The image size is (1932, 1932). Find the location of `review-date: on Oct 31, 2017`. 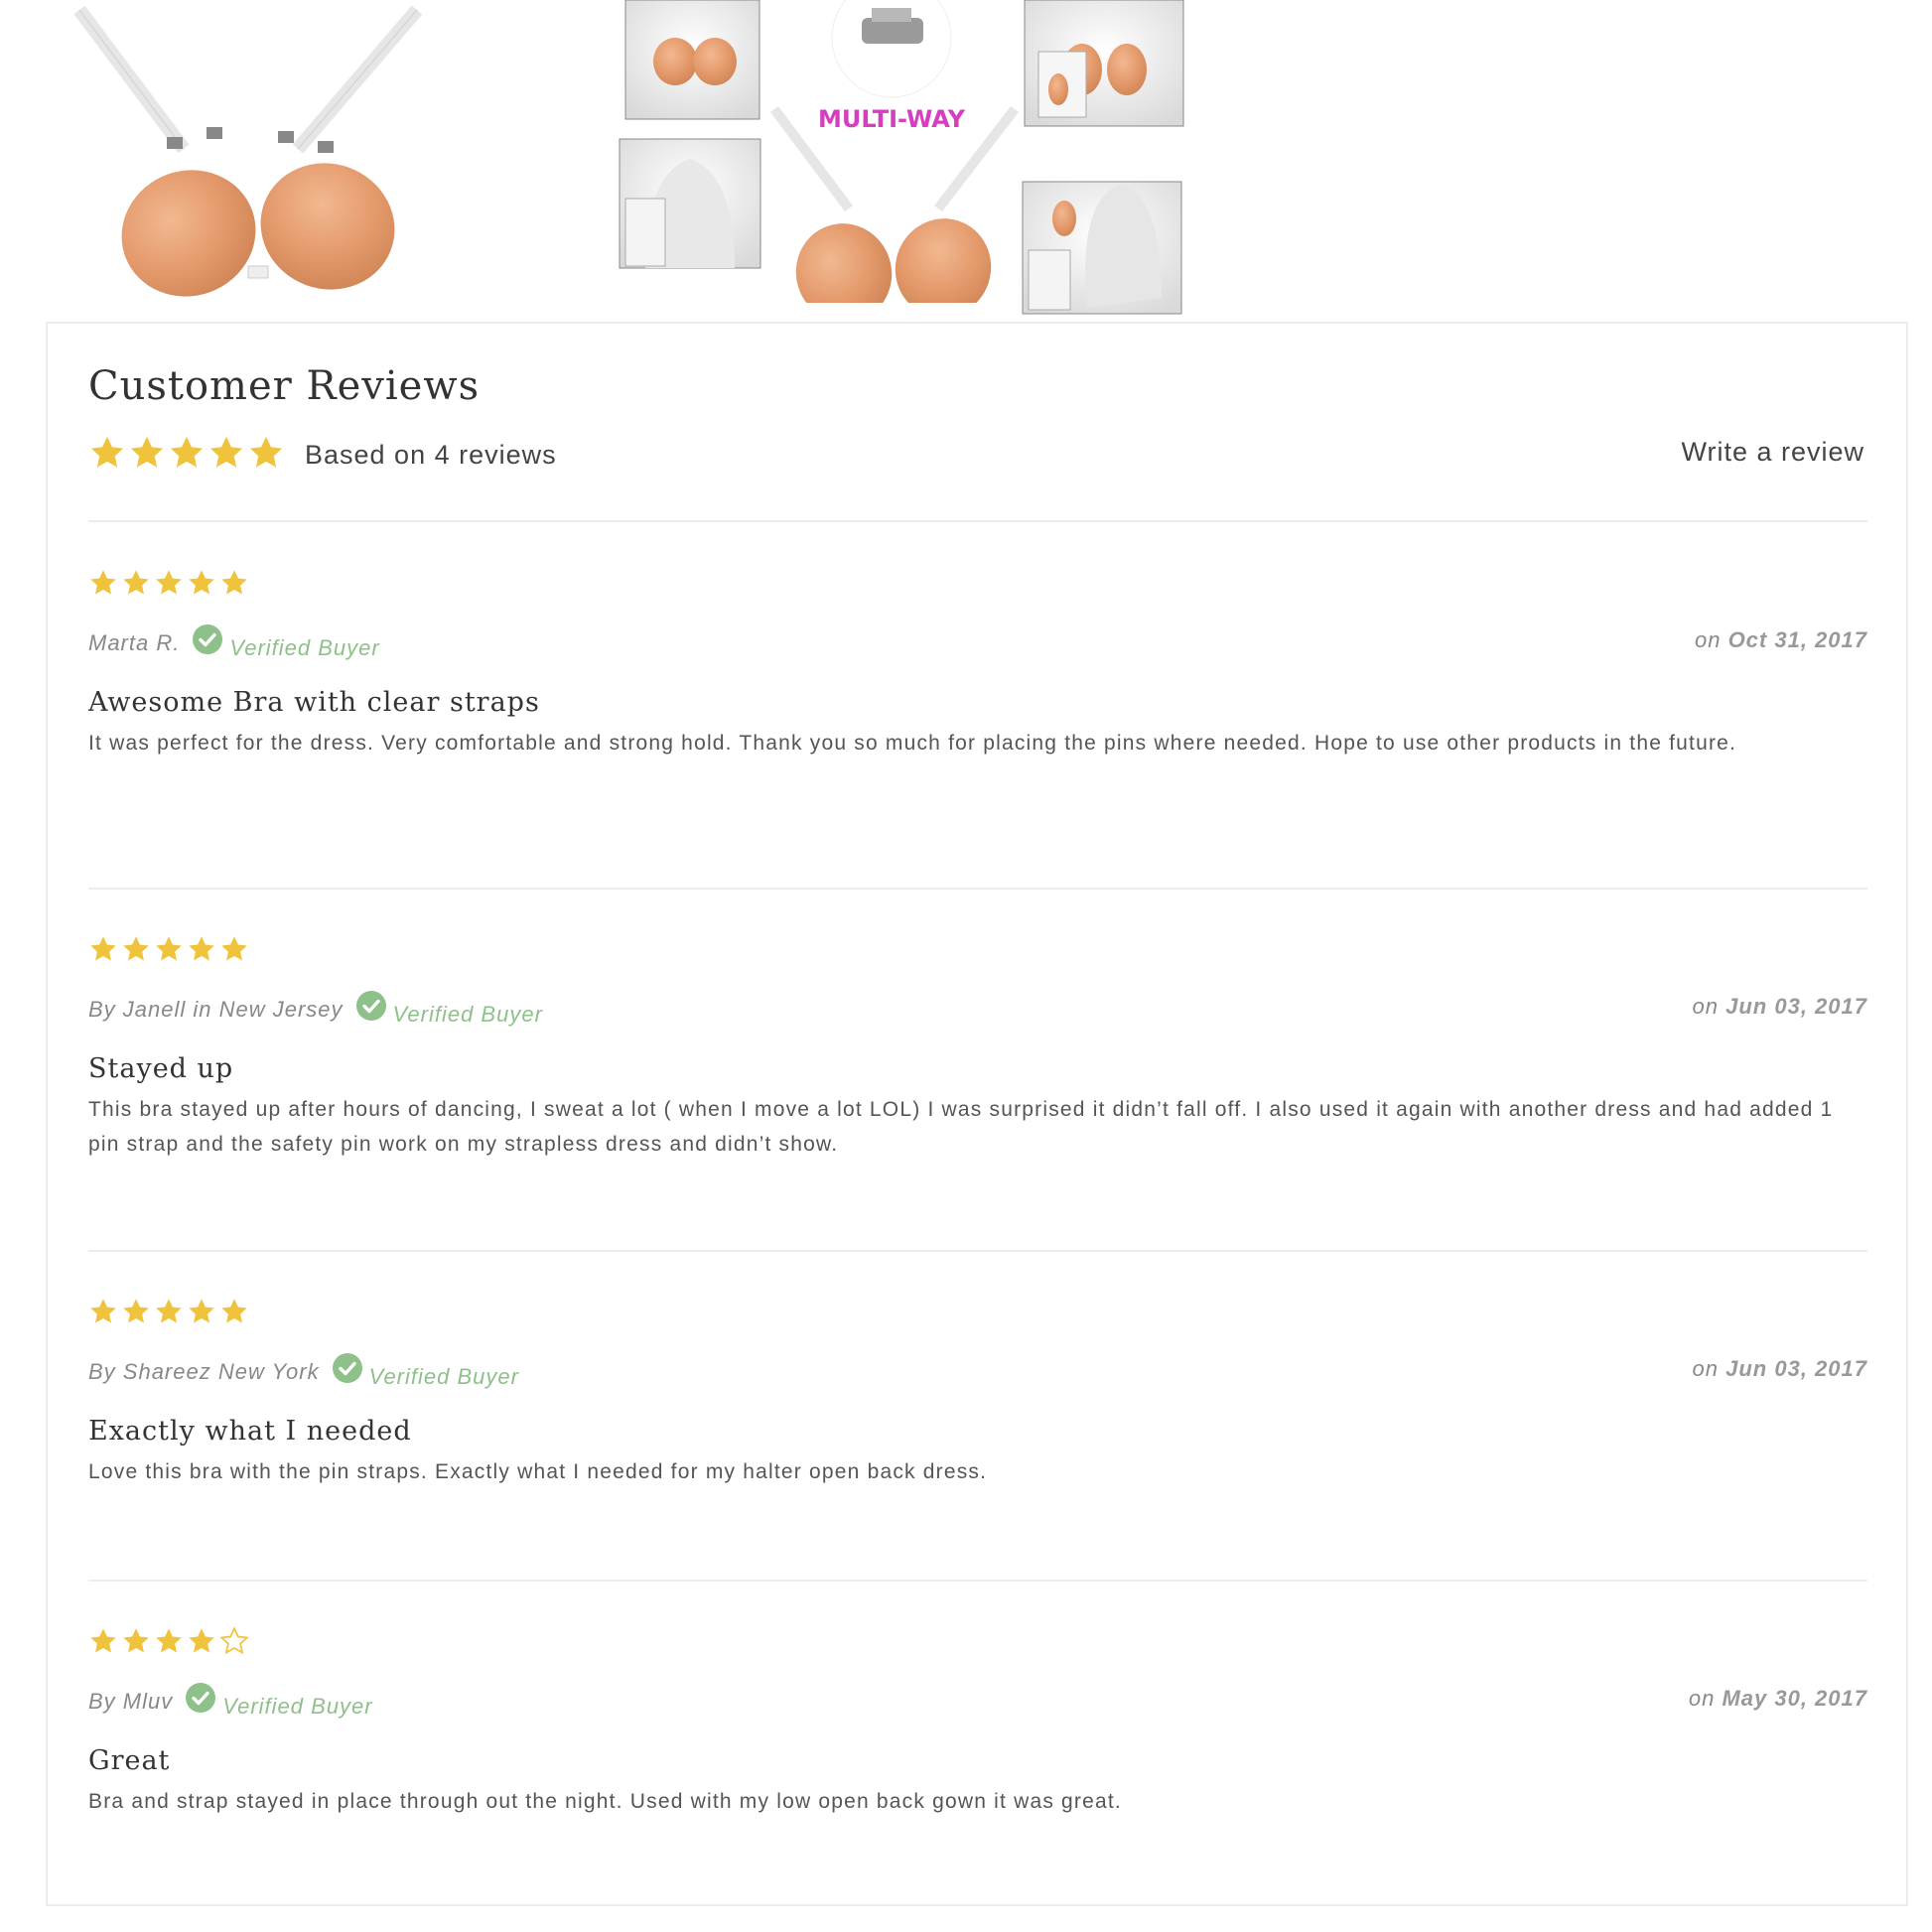

review-date: on Oct 31, 2017 is located at coordinates (1781, 640).